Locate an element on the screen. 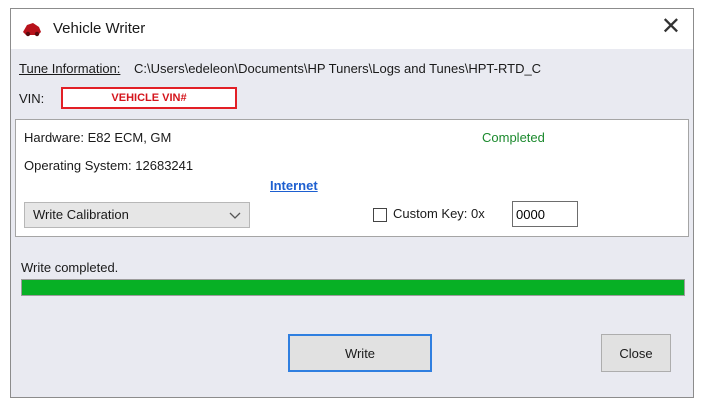 The height and width of the screenshot is (406, 704). custom-key-label: Custom Key: 0x is located at coordinates (439, 213).